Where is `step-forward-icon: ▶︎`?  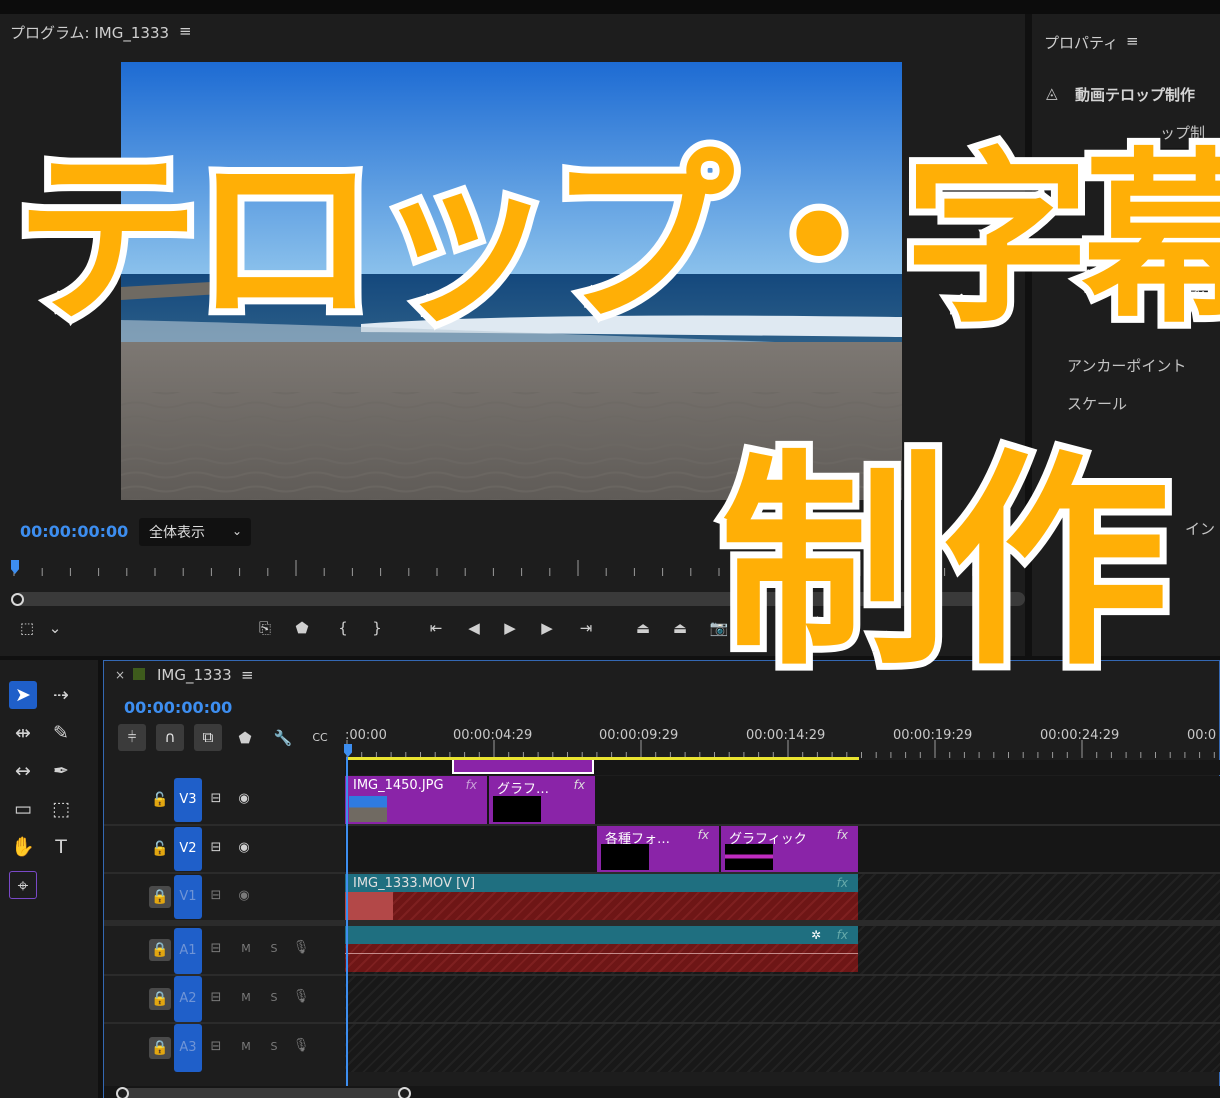 step-forward-icon: ▶︎ is located at coordinates (547, 628).